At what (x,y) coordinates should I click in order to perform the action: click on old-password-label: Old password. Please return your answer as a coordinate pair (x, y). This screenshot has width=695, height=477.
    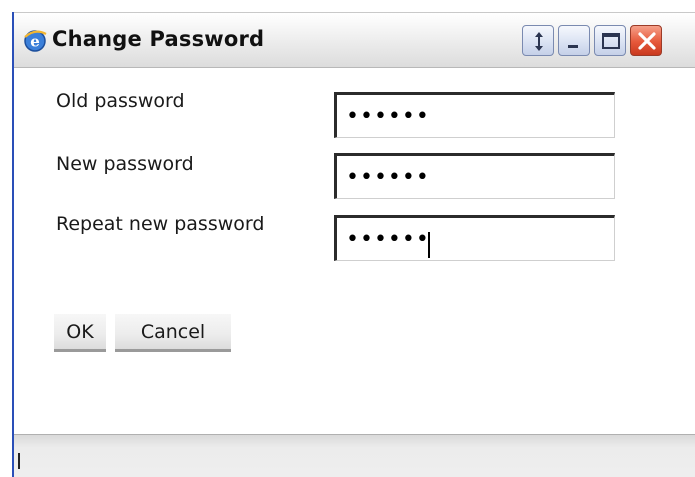
    Looking at the image, I should click on (120, 101).